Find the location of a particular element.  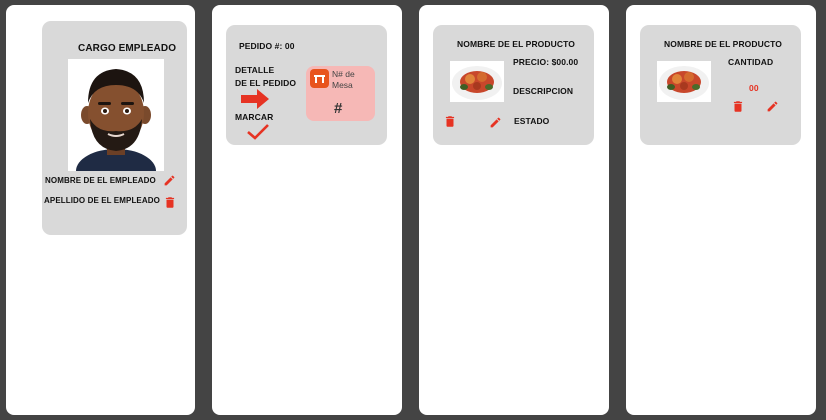

product-status-label: ESTADO is located at coordinates (532, 121).